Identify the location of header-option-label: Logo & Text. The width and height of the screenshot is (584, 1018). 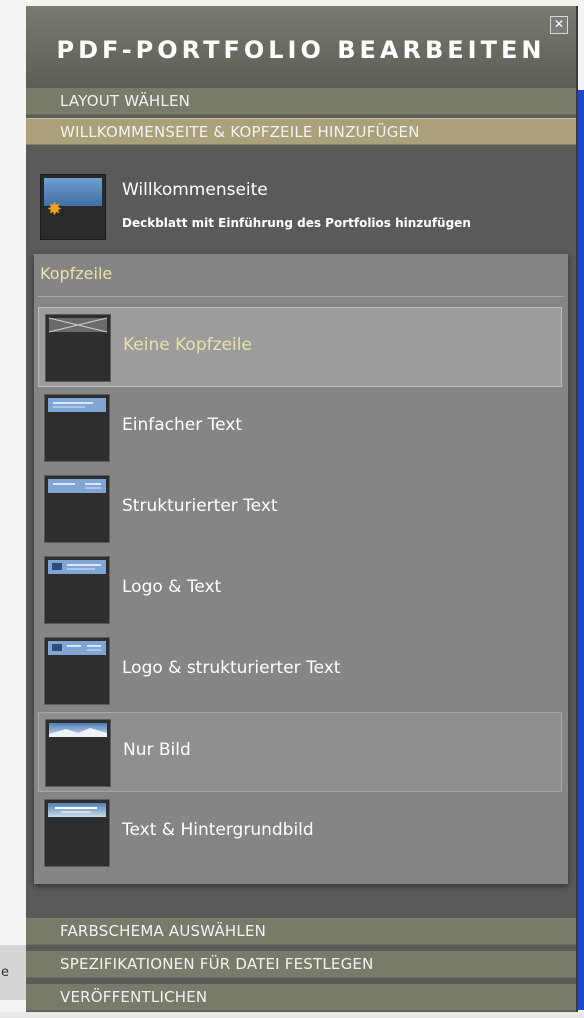
(172, 587).